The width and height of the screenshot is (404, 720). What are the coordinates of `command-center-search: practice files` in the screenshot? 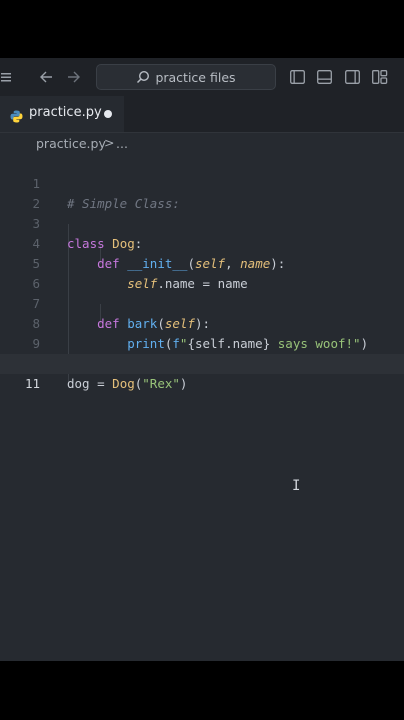 It's located at (186, 77).